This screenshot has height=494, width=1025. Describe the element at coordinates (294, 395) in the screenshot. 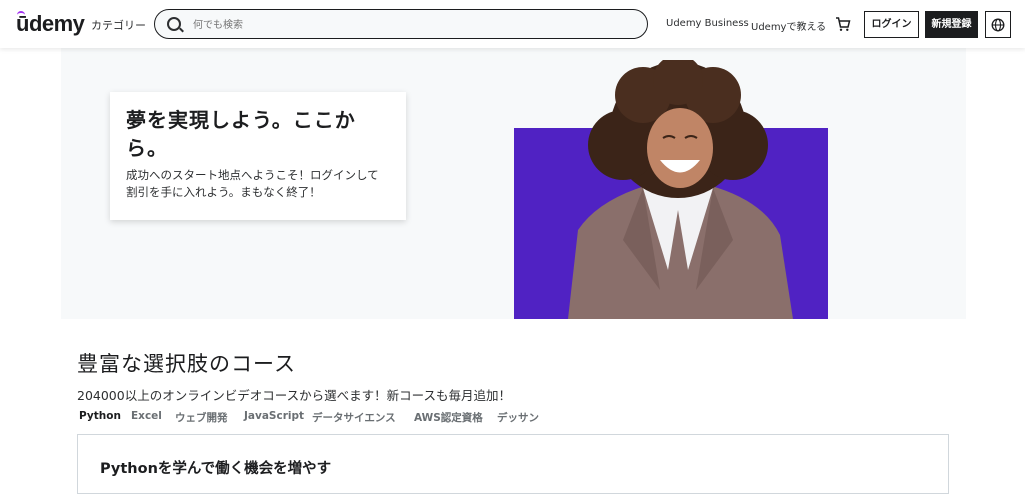

I see `courses-section-subtitle: 204000以上のオンラインビデオコースから選べます！新コースも毎月追加！` at that location.